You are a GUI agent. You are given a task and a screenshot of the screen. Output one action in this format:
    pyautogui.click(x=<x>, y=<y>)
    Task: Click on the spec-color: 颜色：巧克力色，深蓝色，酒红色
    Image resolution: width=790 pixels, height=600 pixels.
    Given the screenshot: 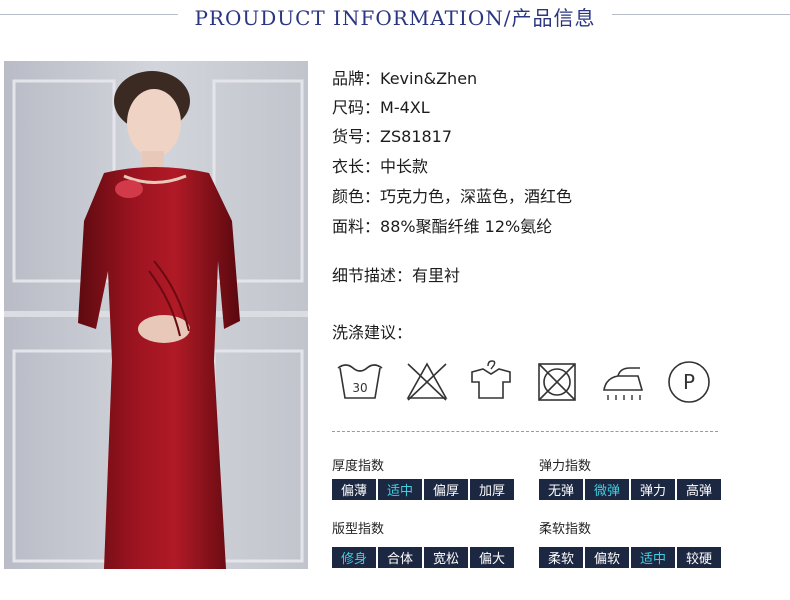 What is the action you would take?
    pyautogui.click(x=452, y=195)
    